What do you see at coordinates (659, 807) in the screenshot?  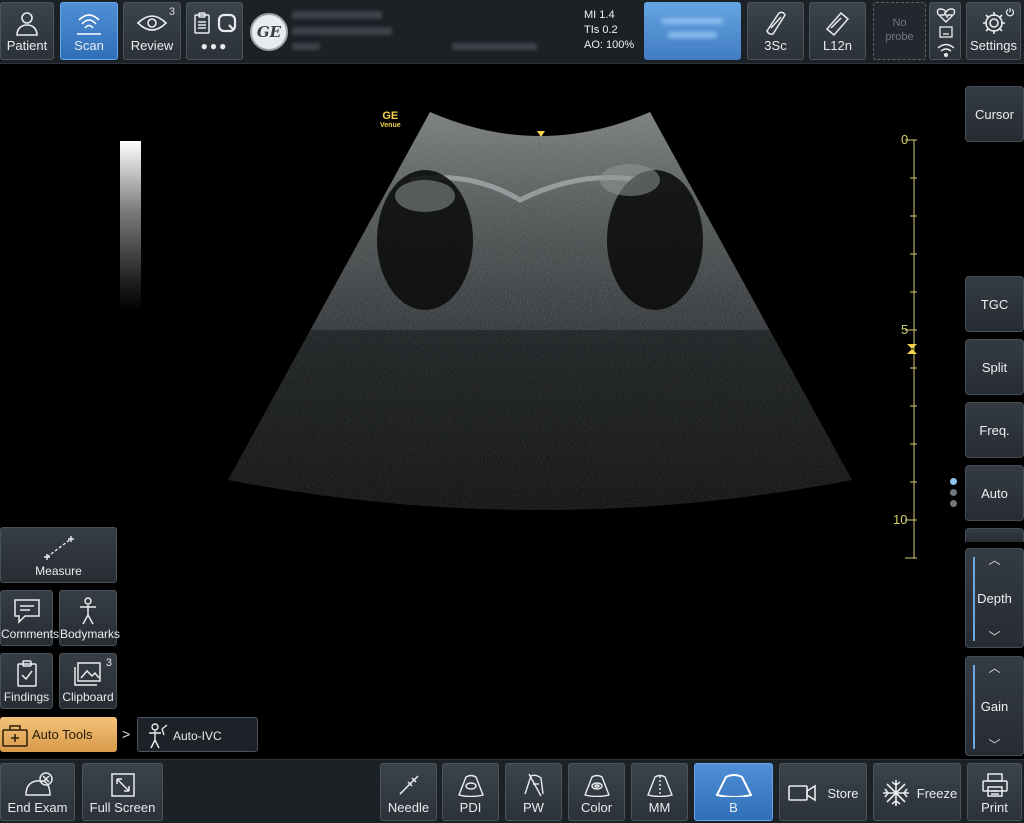 I see `mm-label: MM` at bounding box center [659, 807].